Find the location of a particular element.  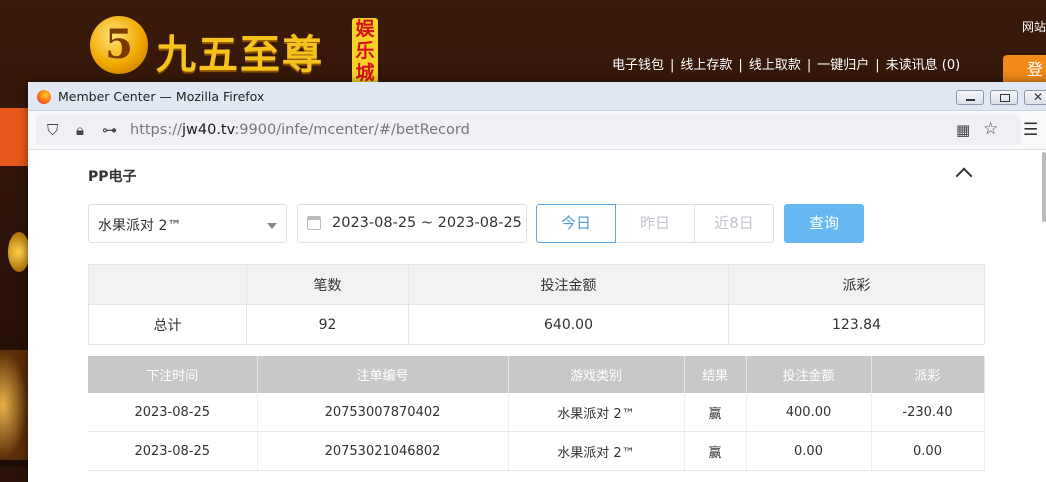

summary-header-row: 笔数 投注金额 派彩 is located at coordinates (536, 284).